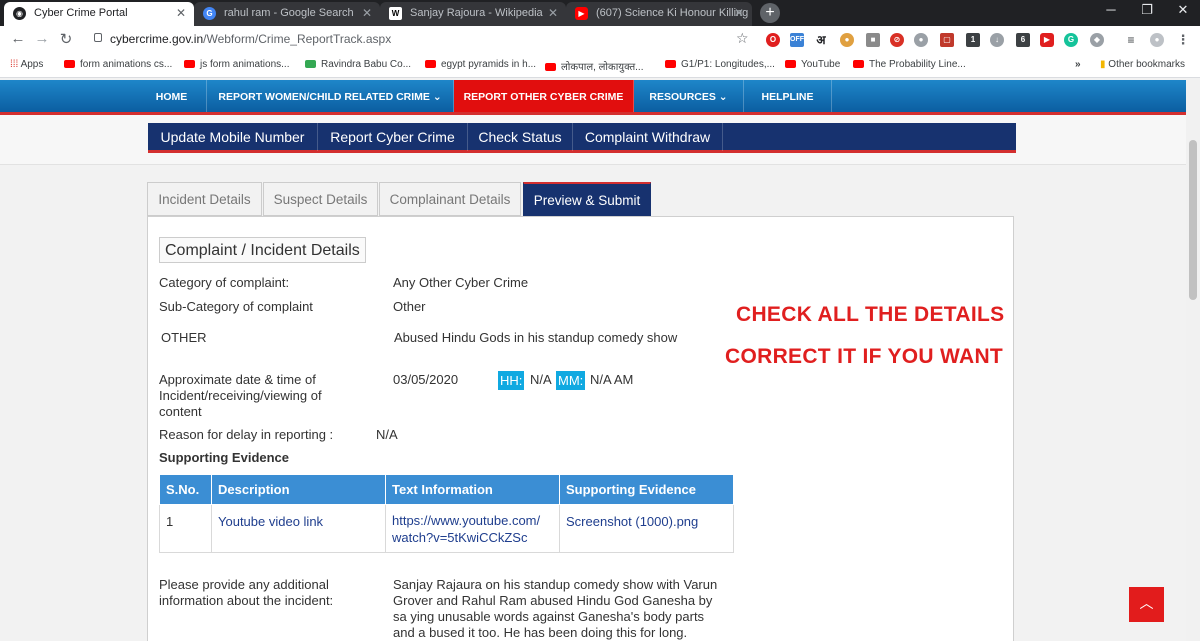  I want to click on extension-diamond-icon: ◆, so click(1097, 40).